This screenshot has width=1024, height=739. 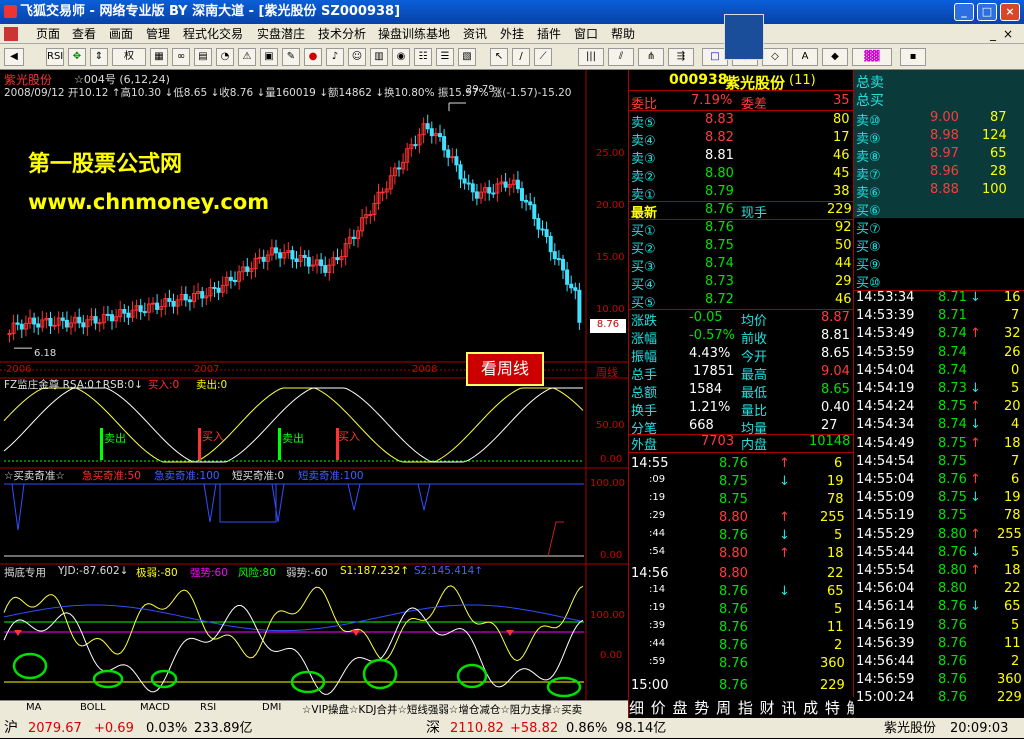 I want to click on buy-level-label: 买④, so click(x=643, y=285).